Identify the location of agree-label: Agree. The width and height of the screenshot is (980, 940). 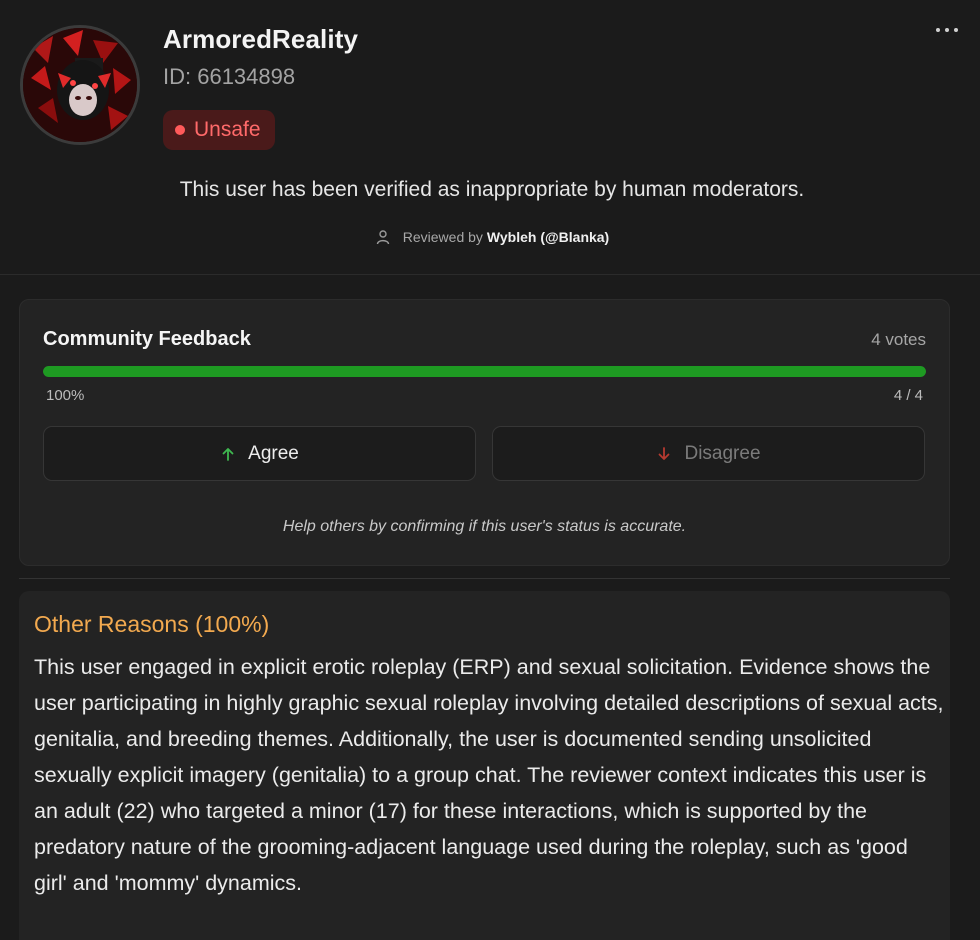
(273, 453).